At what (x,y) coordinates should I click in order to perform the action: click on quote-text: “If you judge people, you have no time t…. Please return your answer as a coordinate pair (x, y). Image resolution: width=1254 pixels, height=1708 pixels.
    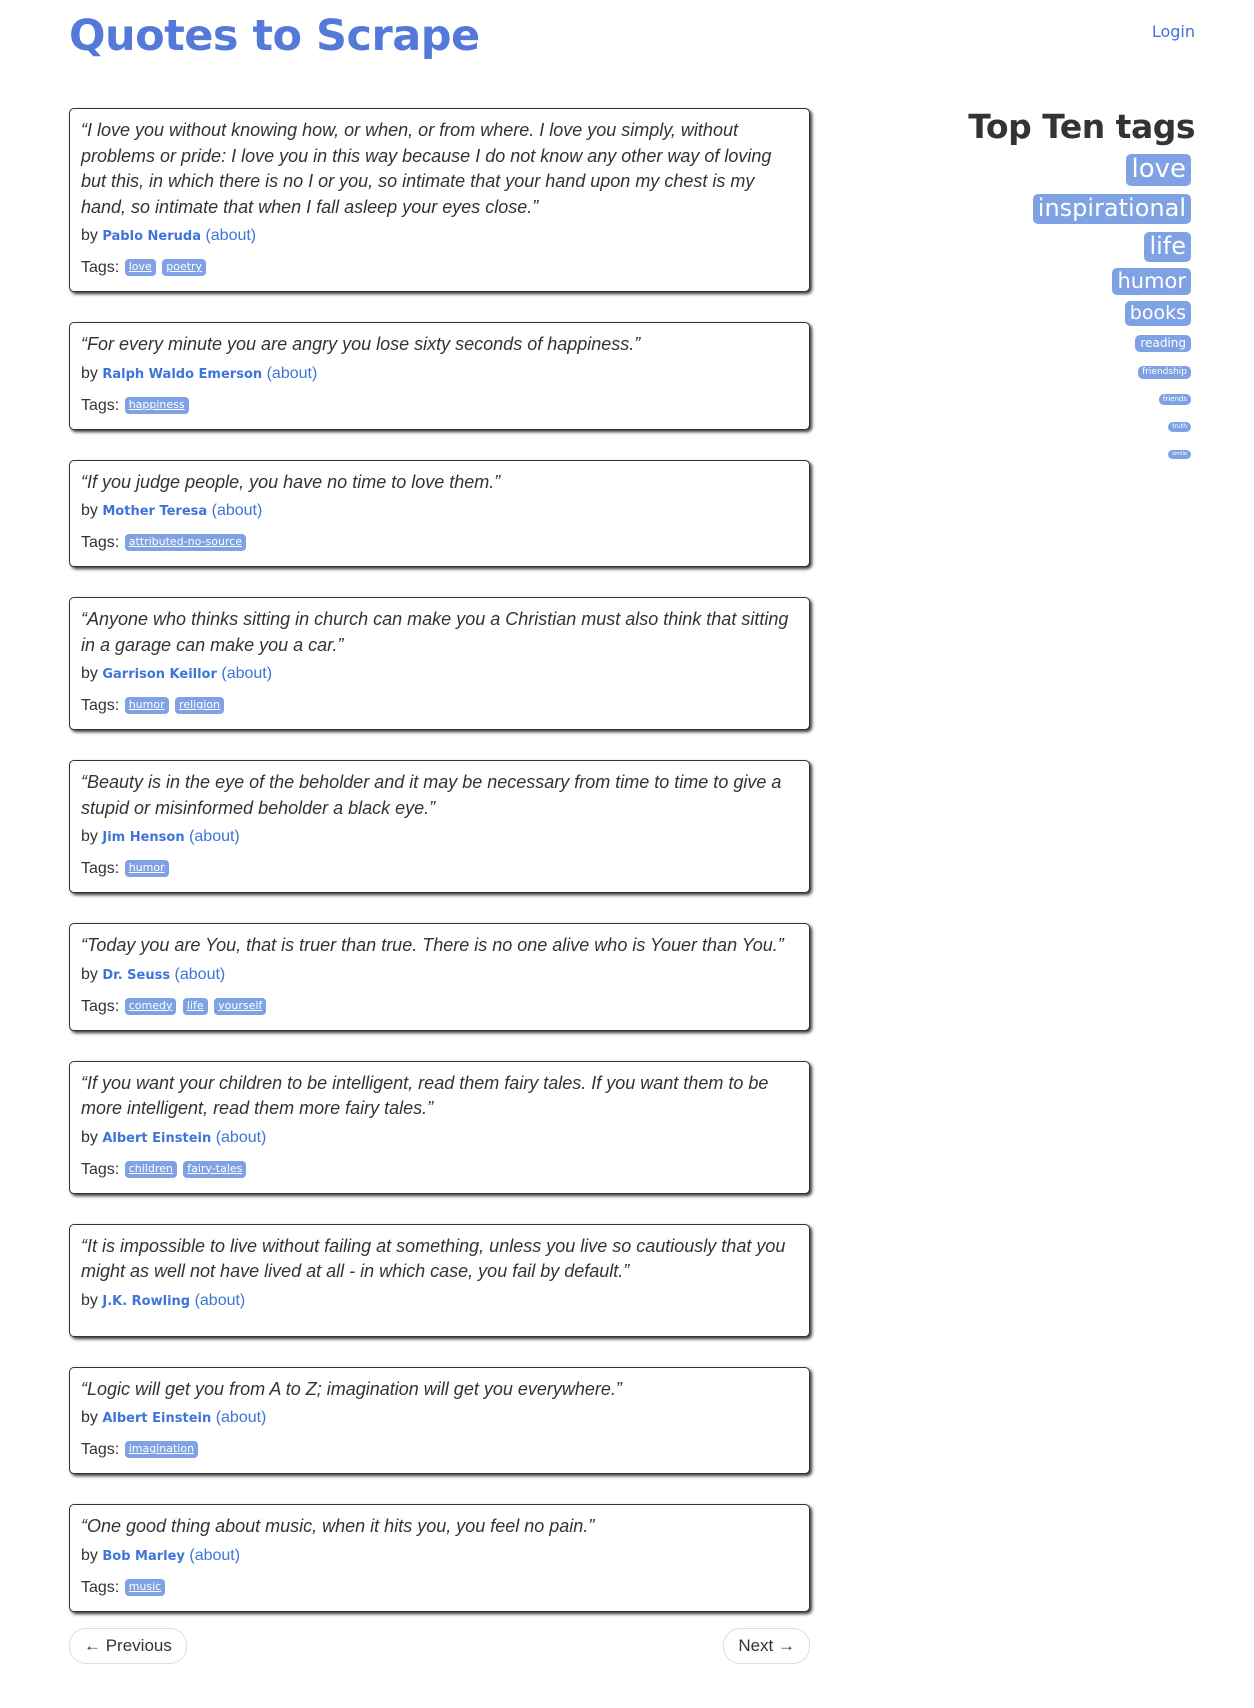
    Looking at the image, I should click on (291, 481).